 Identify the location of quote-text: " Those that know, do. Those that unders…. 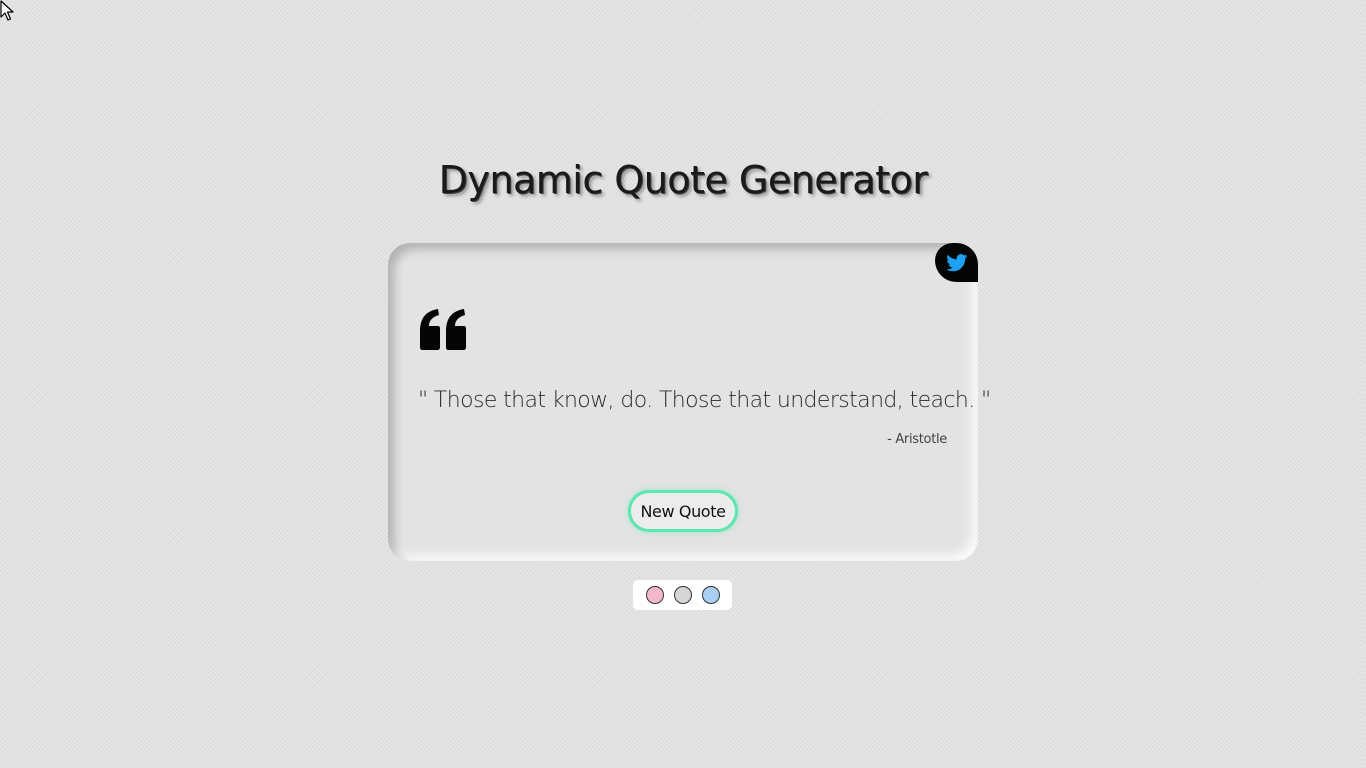
(704, 400).